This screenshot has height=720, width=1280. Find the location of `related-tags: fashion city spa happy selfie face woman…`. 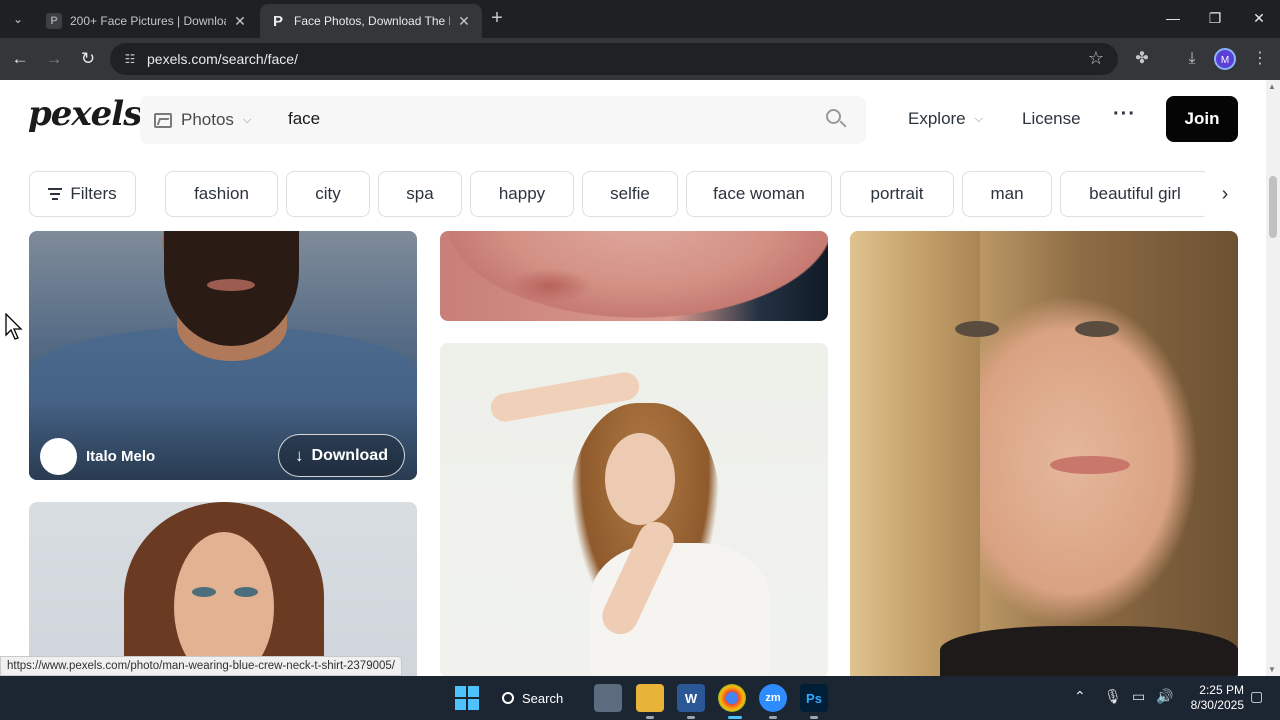

related-tags: fashion city spa happy selfie face woman… is located at coordinates (685, 194).